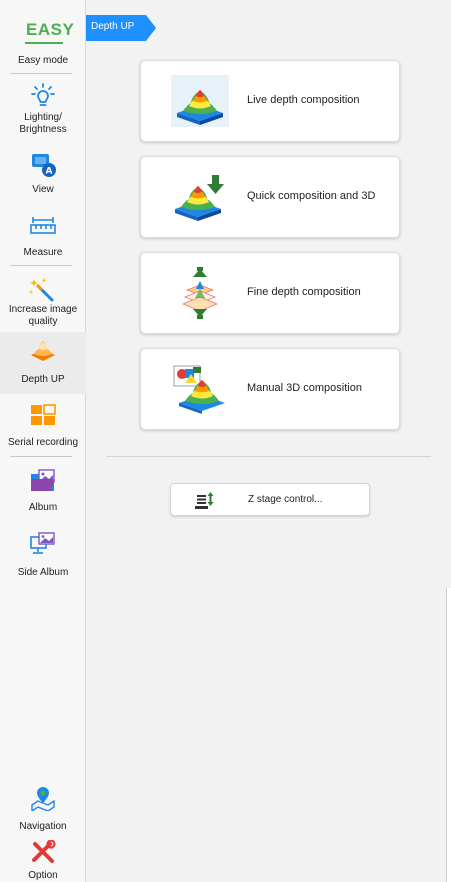 This screenshot has width=451, height=882. Describe the element at coordinates (43, 826) in the screenshot. I see `sidebar-item-label: Navigation` at that location.